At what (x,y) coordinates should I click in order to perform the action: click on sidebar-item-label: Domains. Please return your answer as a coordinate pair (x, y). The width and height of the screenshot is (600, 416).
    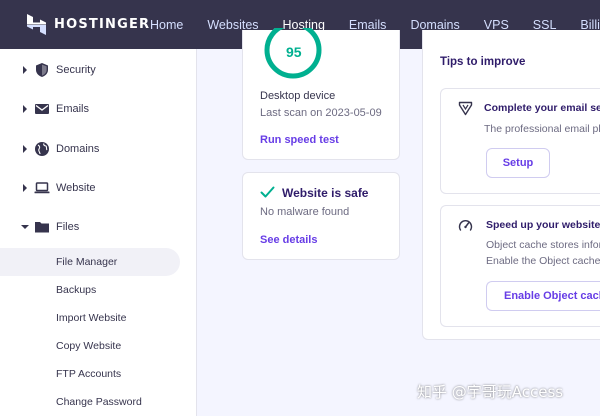
    Looking at the image, I should click on (78, 149).